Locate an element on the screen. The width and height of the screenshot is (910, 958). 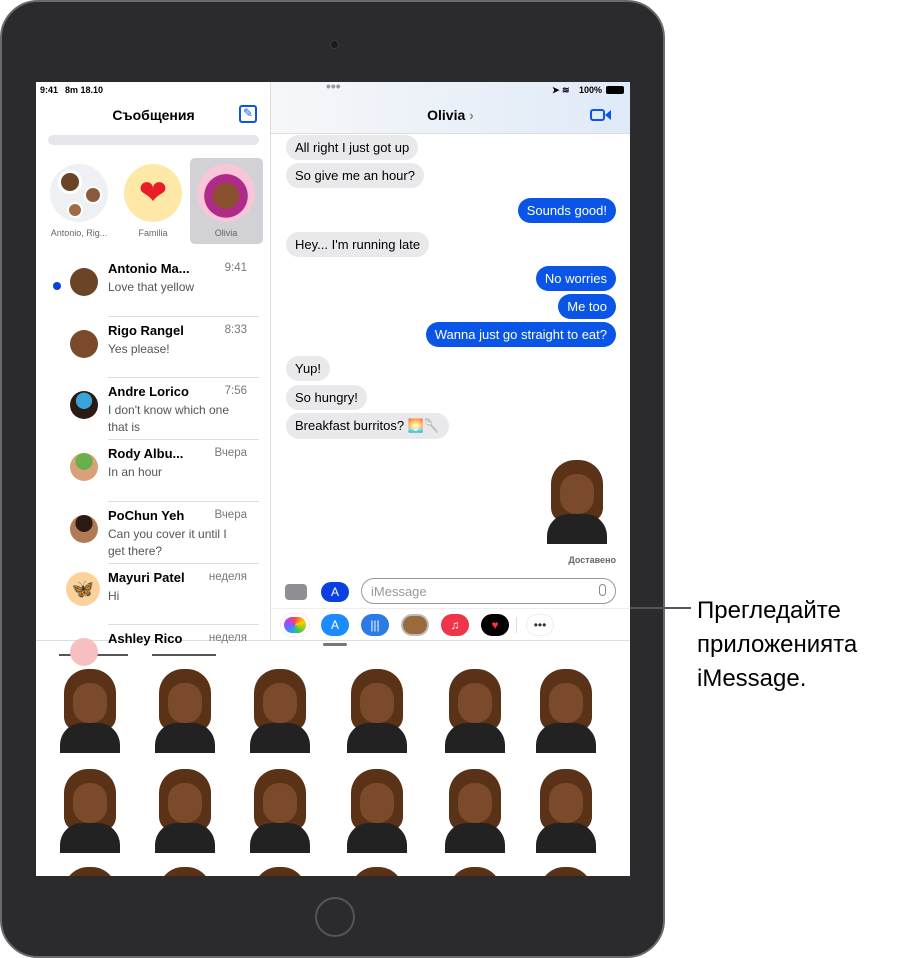
heart-icon: ❤ is located at coordinates (153, 193).